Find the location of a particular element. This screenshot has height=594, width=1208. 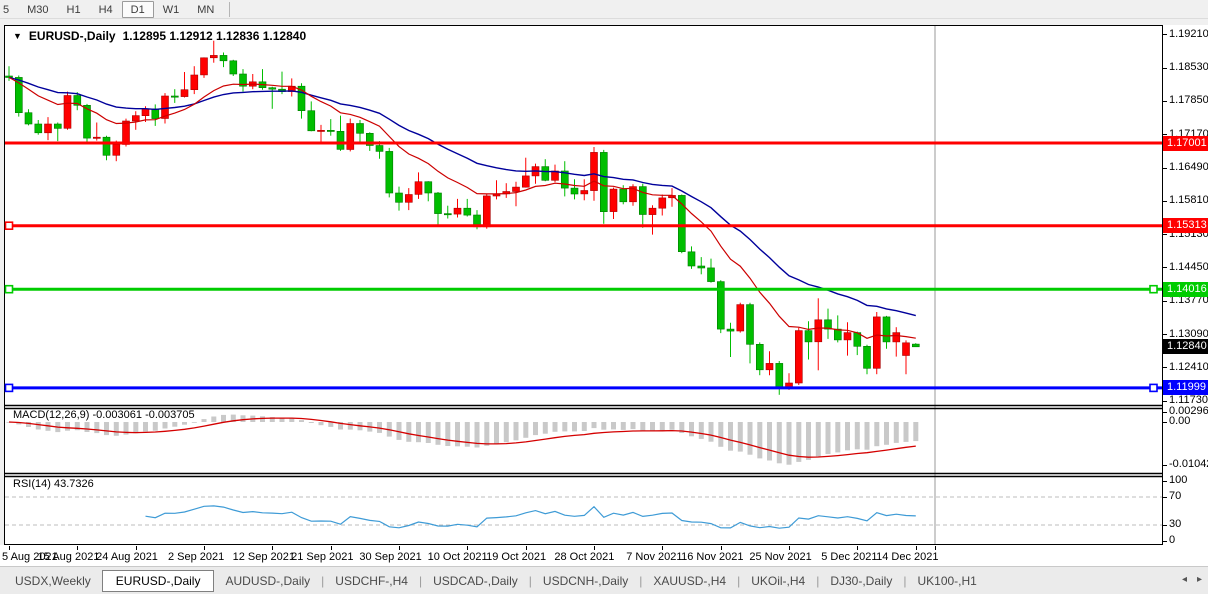

price-axis-label: 1.17850 is located at coordinates (1188, 100).